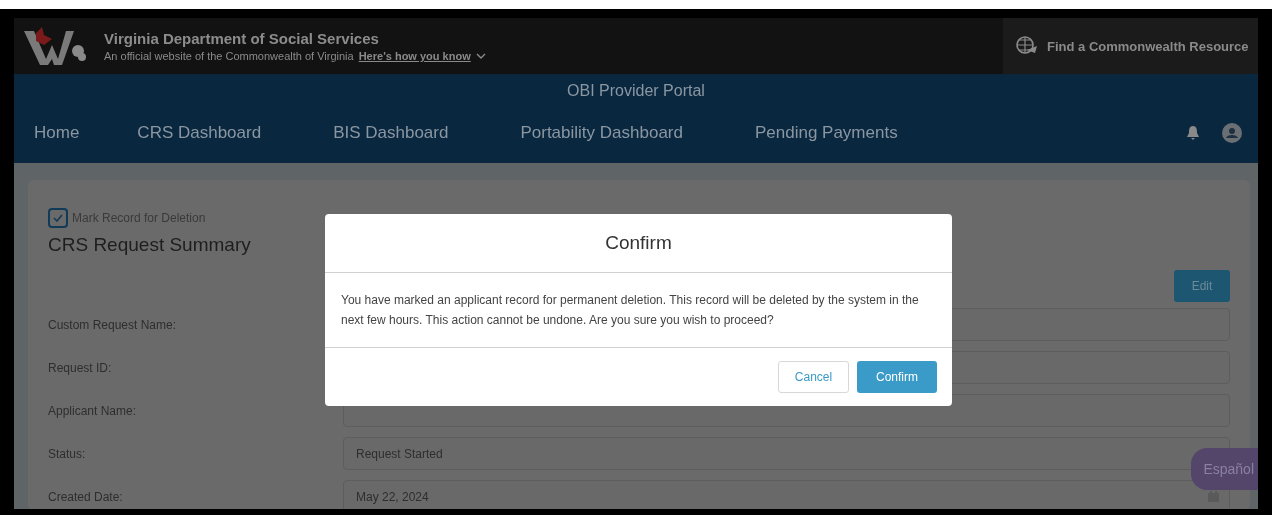 This screenshot has width=1272, height=515. What do you see at coordinates (113, 324) in the screenshot?
I see `field-label: Custom Request Name:` at bounding box center [113, 324].